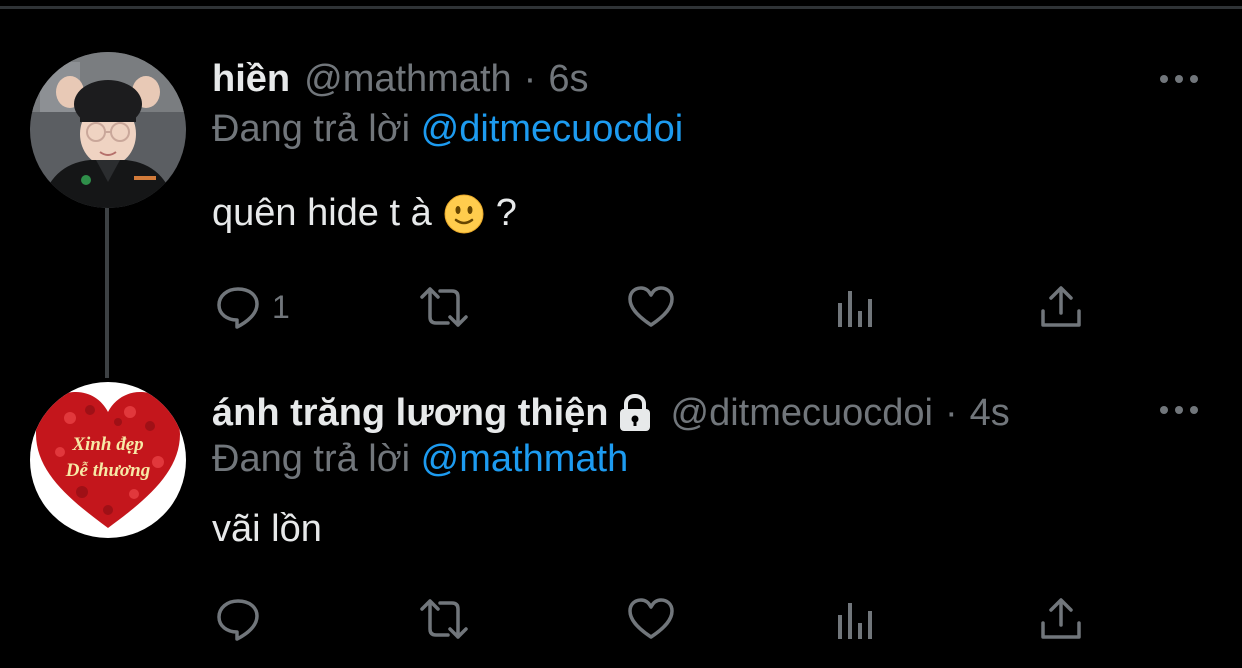  What do you see at coordinates (552, 129) in the screenshot?
I see `mention-link: @ditmecuocdoi` at bounding box center [552, 129].